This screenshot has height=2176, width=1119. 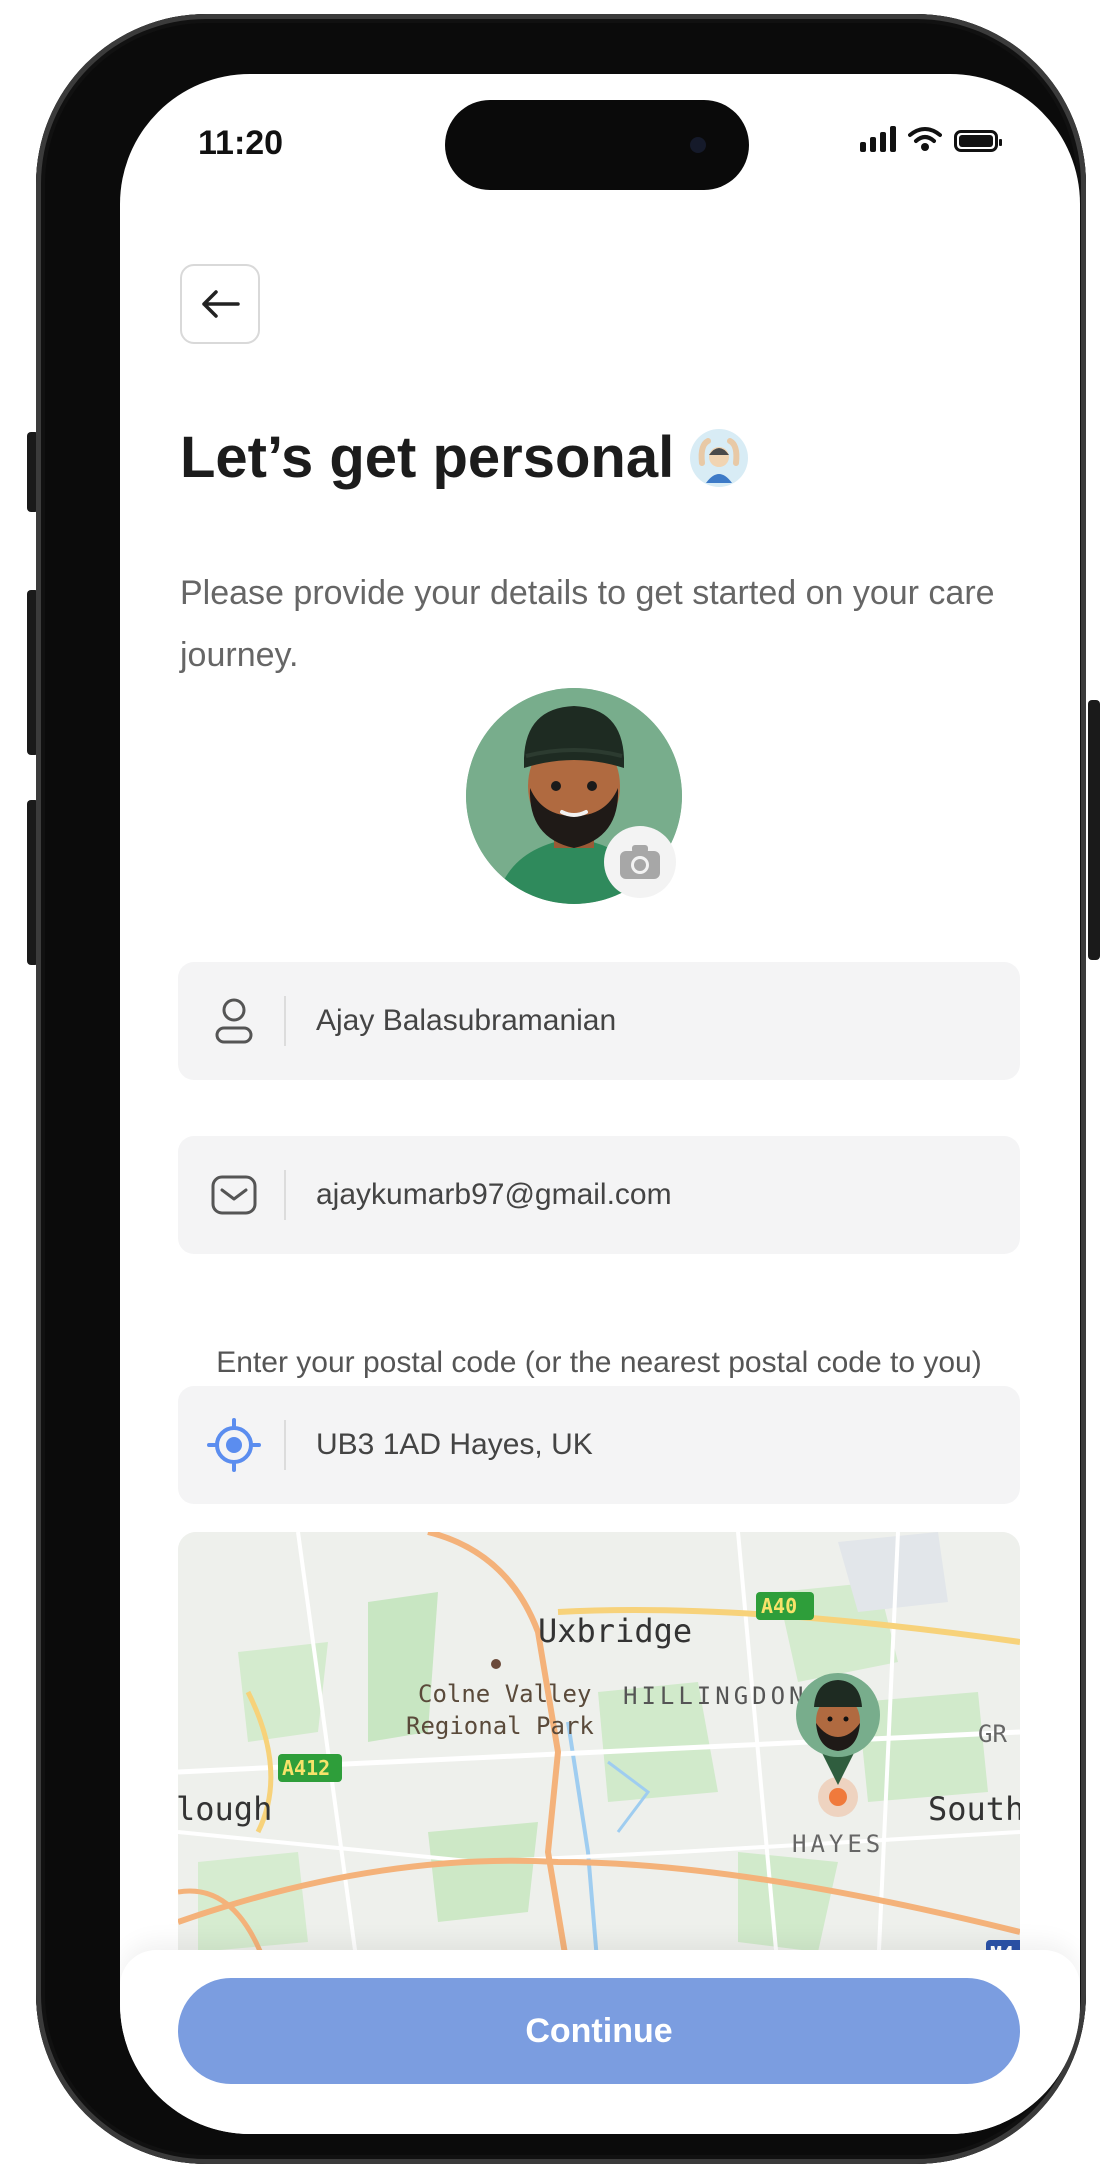 I want to click on bottom-action-bar: Continue, so click(x=600, y=2042).